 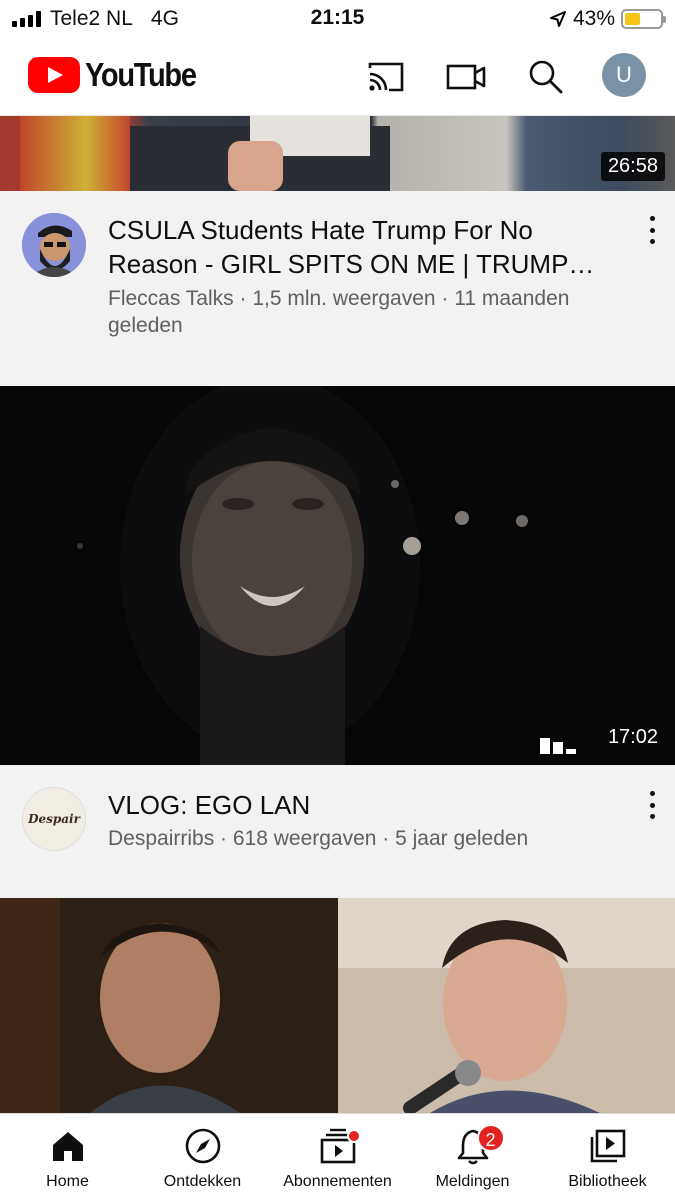 What do you see at coordinates (67, 1146) in the screenshot?
I see `home-icon` at bounding box center [67, 1146].